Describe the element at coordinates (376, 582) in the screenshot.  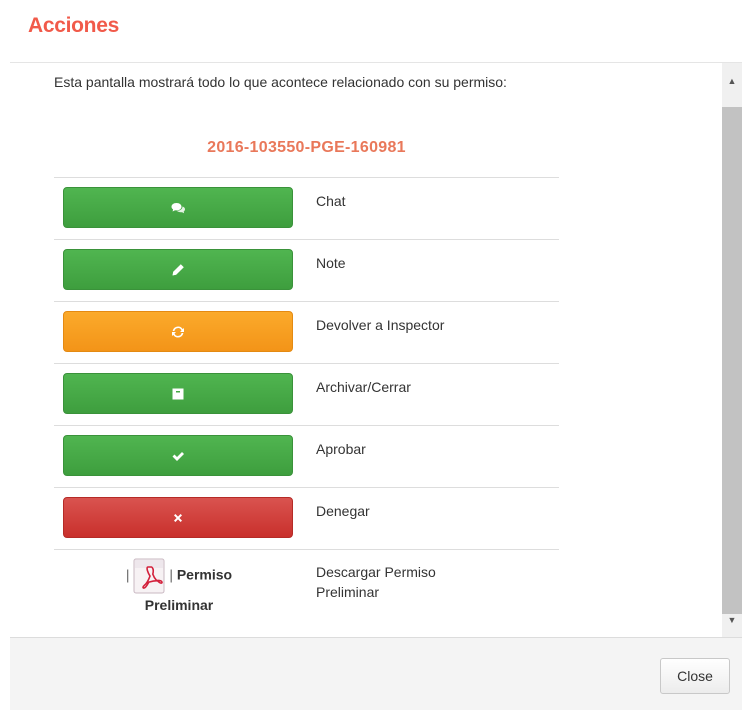
I see `download-label: Descargar Permiso Preliminar` at that location.